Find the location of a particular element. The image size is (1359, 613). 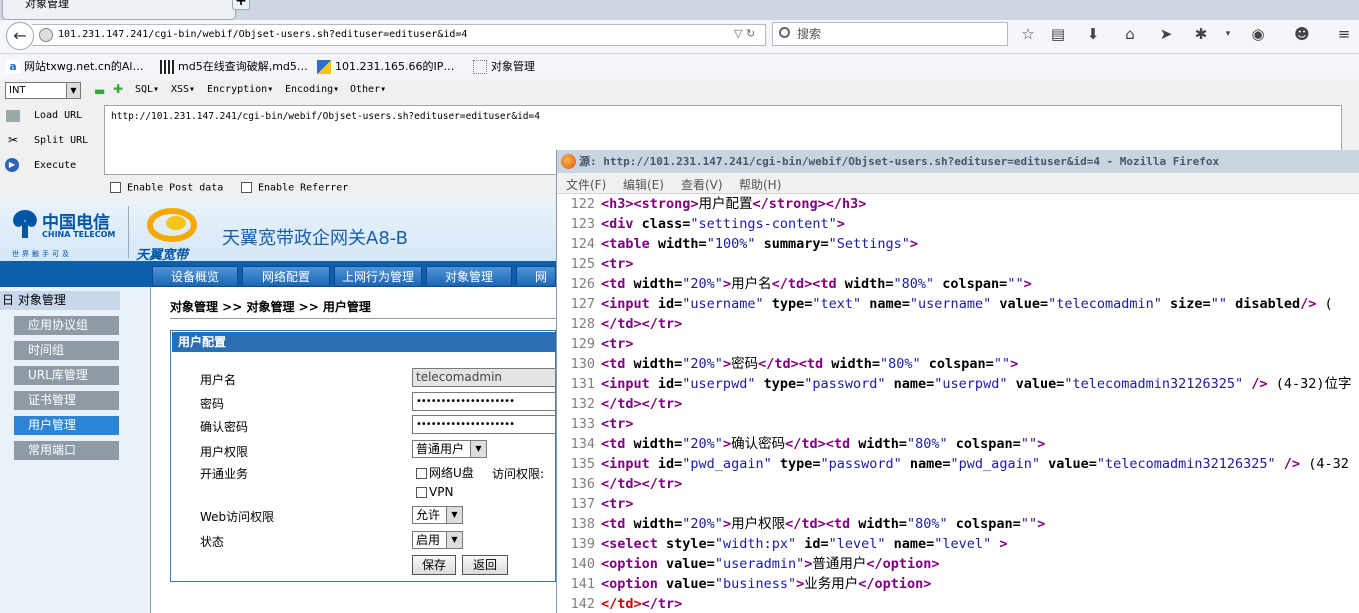

code-token: > is located at coordinates (800, 584).